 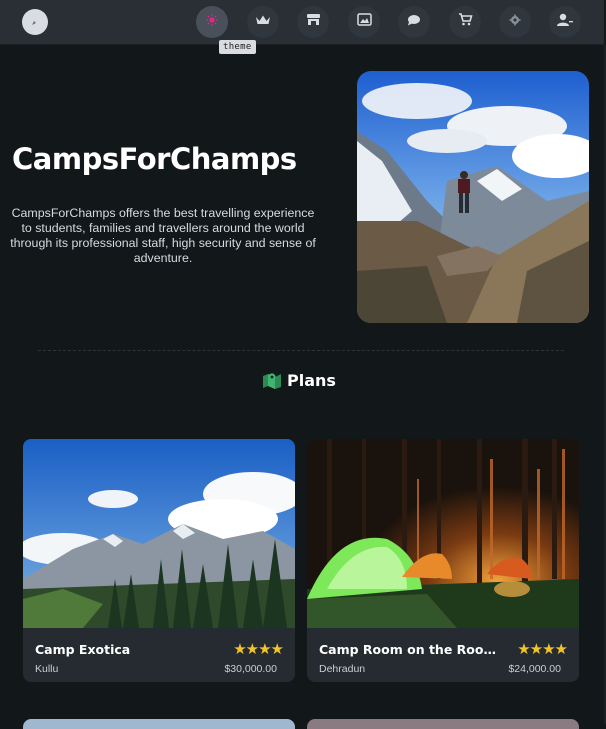 I want to click on chat-button, so click(x=414, y=22).